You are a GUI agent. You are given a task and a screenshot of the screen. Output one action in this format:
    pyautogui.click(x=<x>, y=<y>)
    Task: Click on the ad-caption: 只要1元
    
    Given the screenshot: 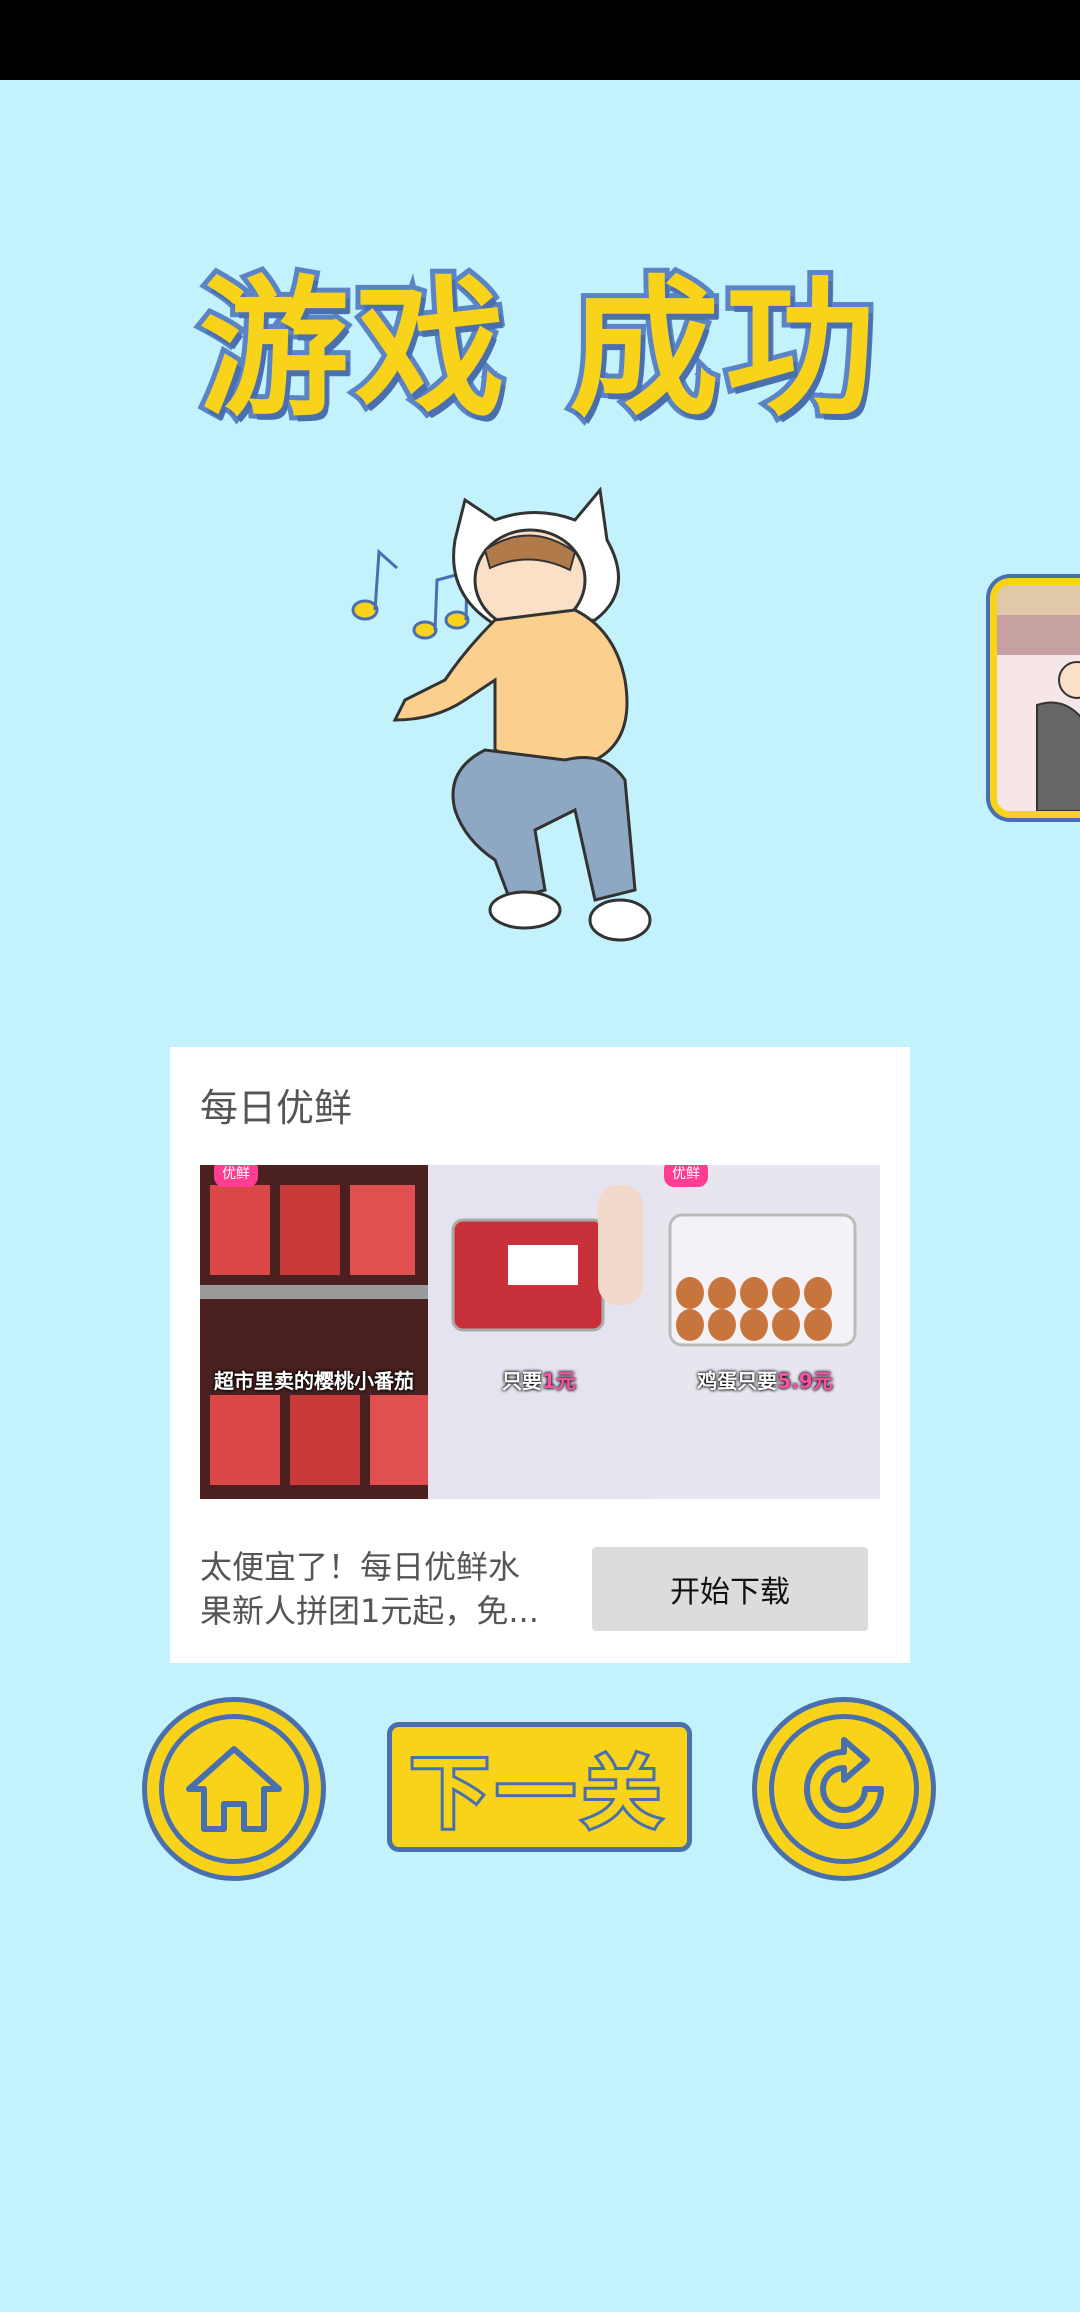 What is the action you would take?
    pyautogui.click(x=539, y=1381)
    